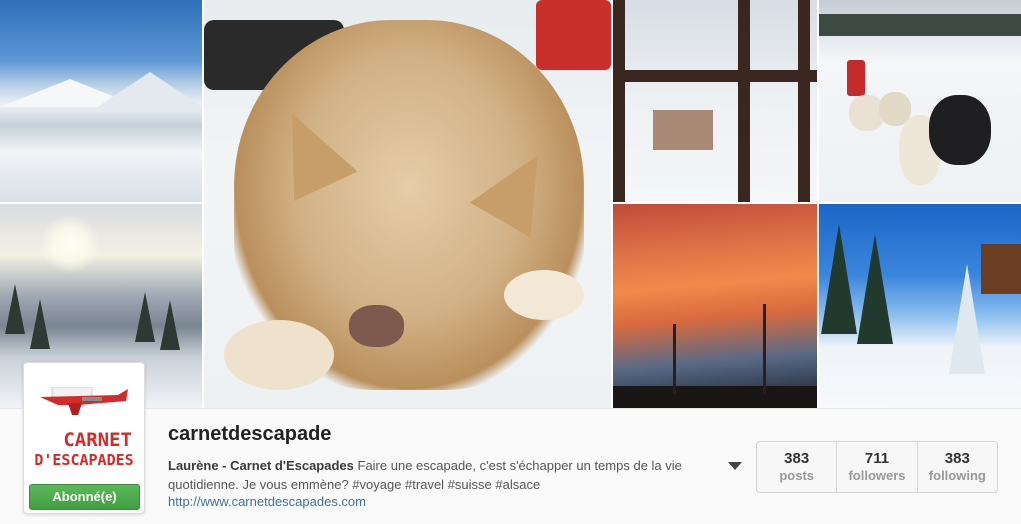 The image size is (1021, 524). I want to click on logo-text: D'ESCAPADES, so click(84, 460).